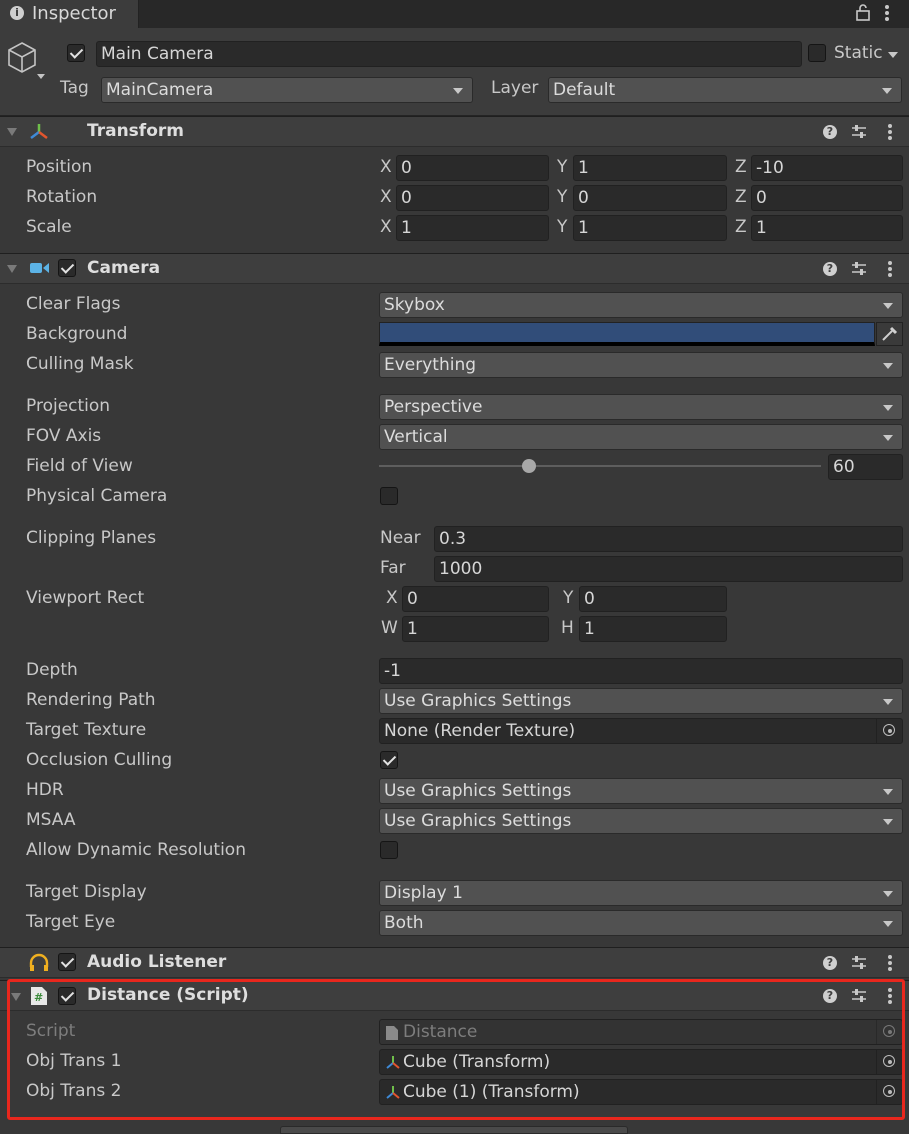  I want to click on clear-flags-label: Clear Flags, so click(73, 304).